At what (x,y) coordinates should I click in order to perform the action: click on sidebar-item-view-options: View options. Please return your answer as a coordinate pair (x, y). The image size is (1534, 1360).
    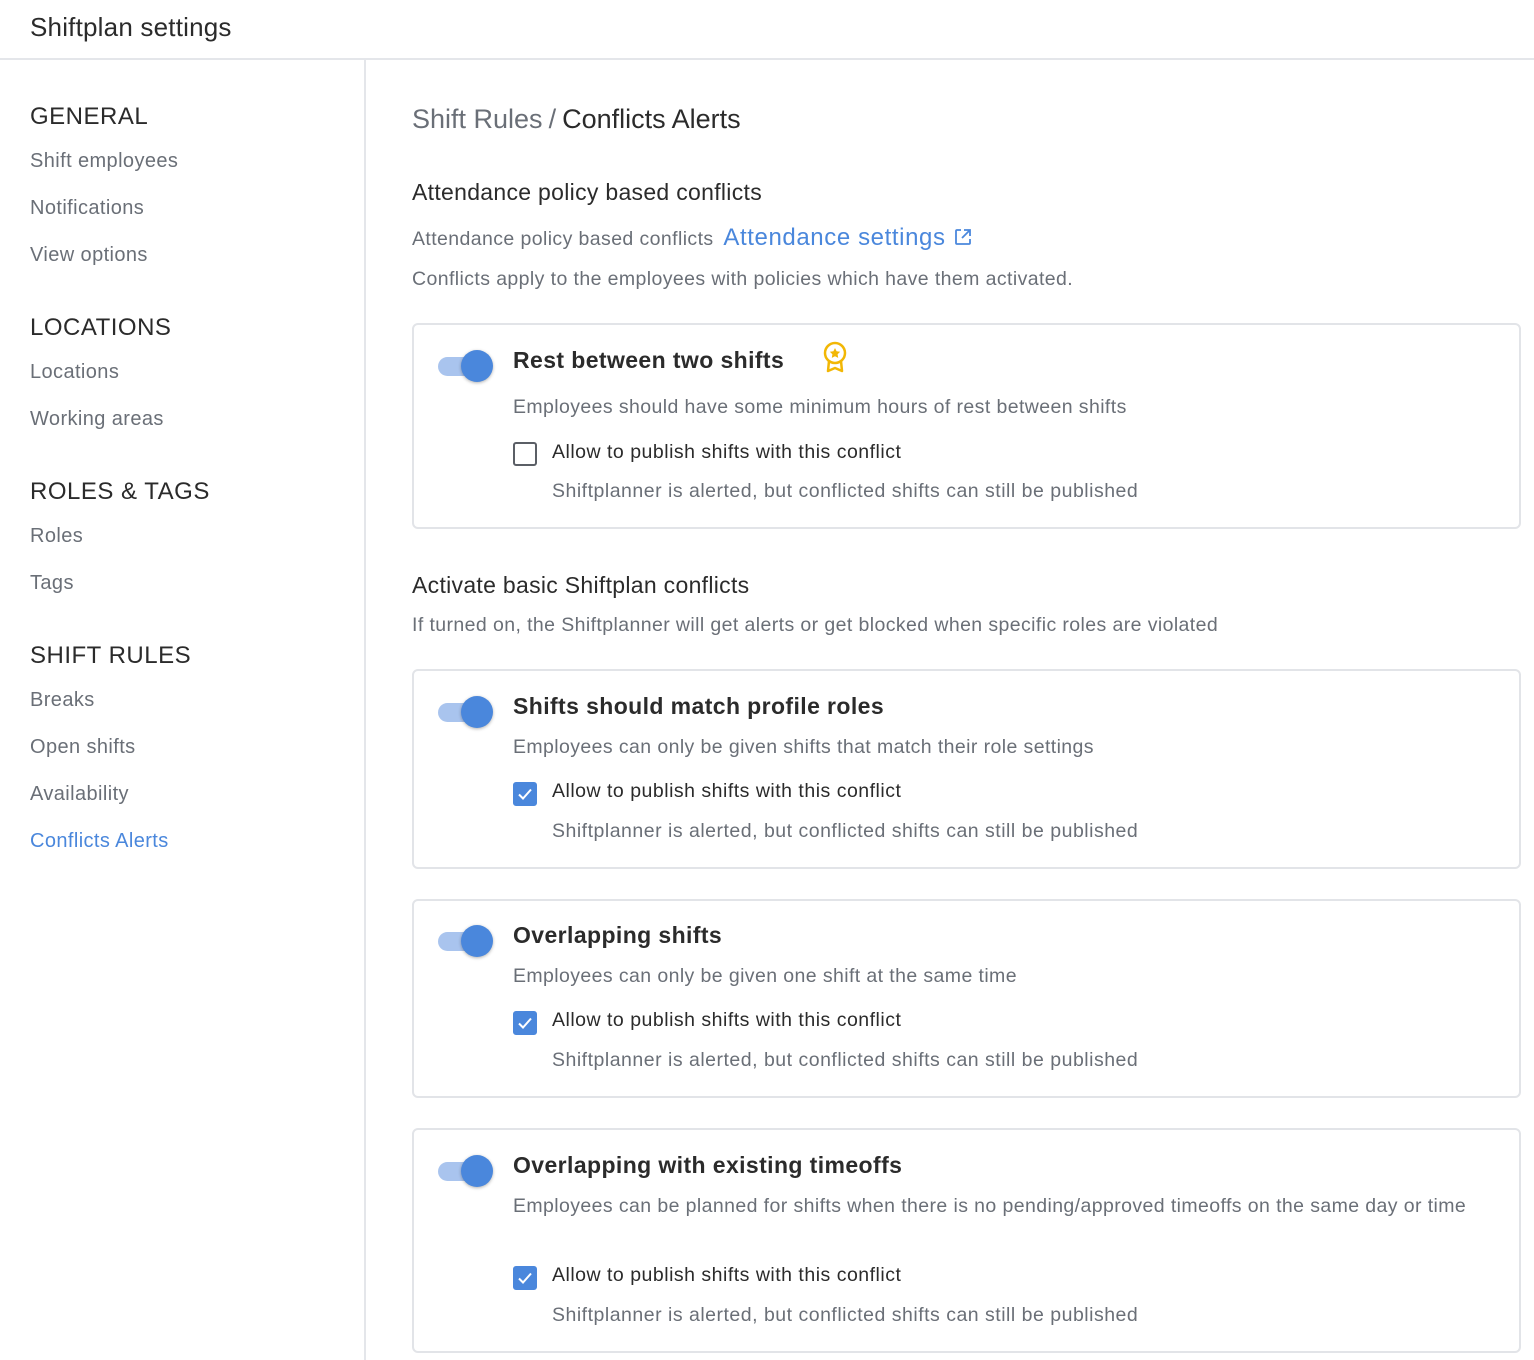
    Looking at the image, I should click on (104, 255).